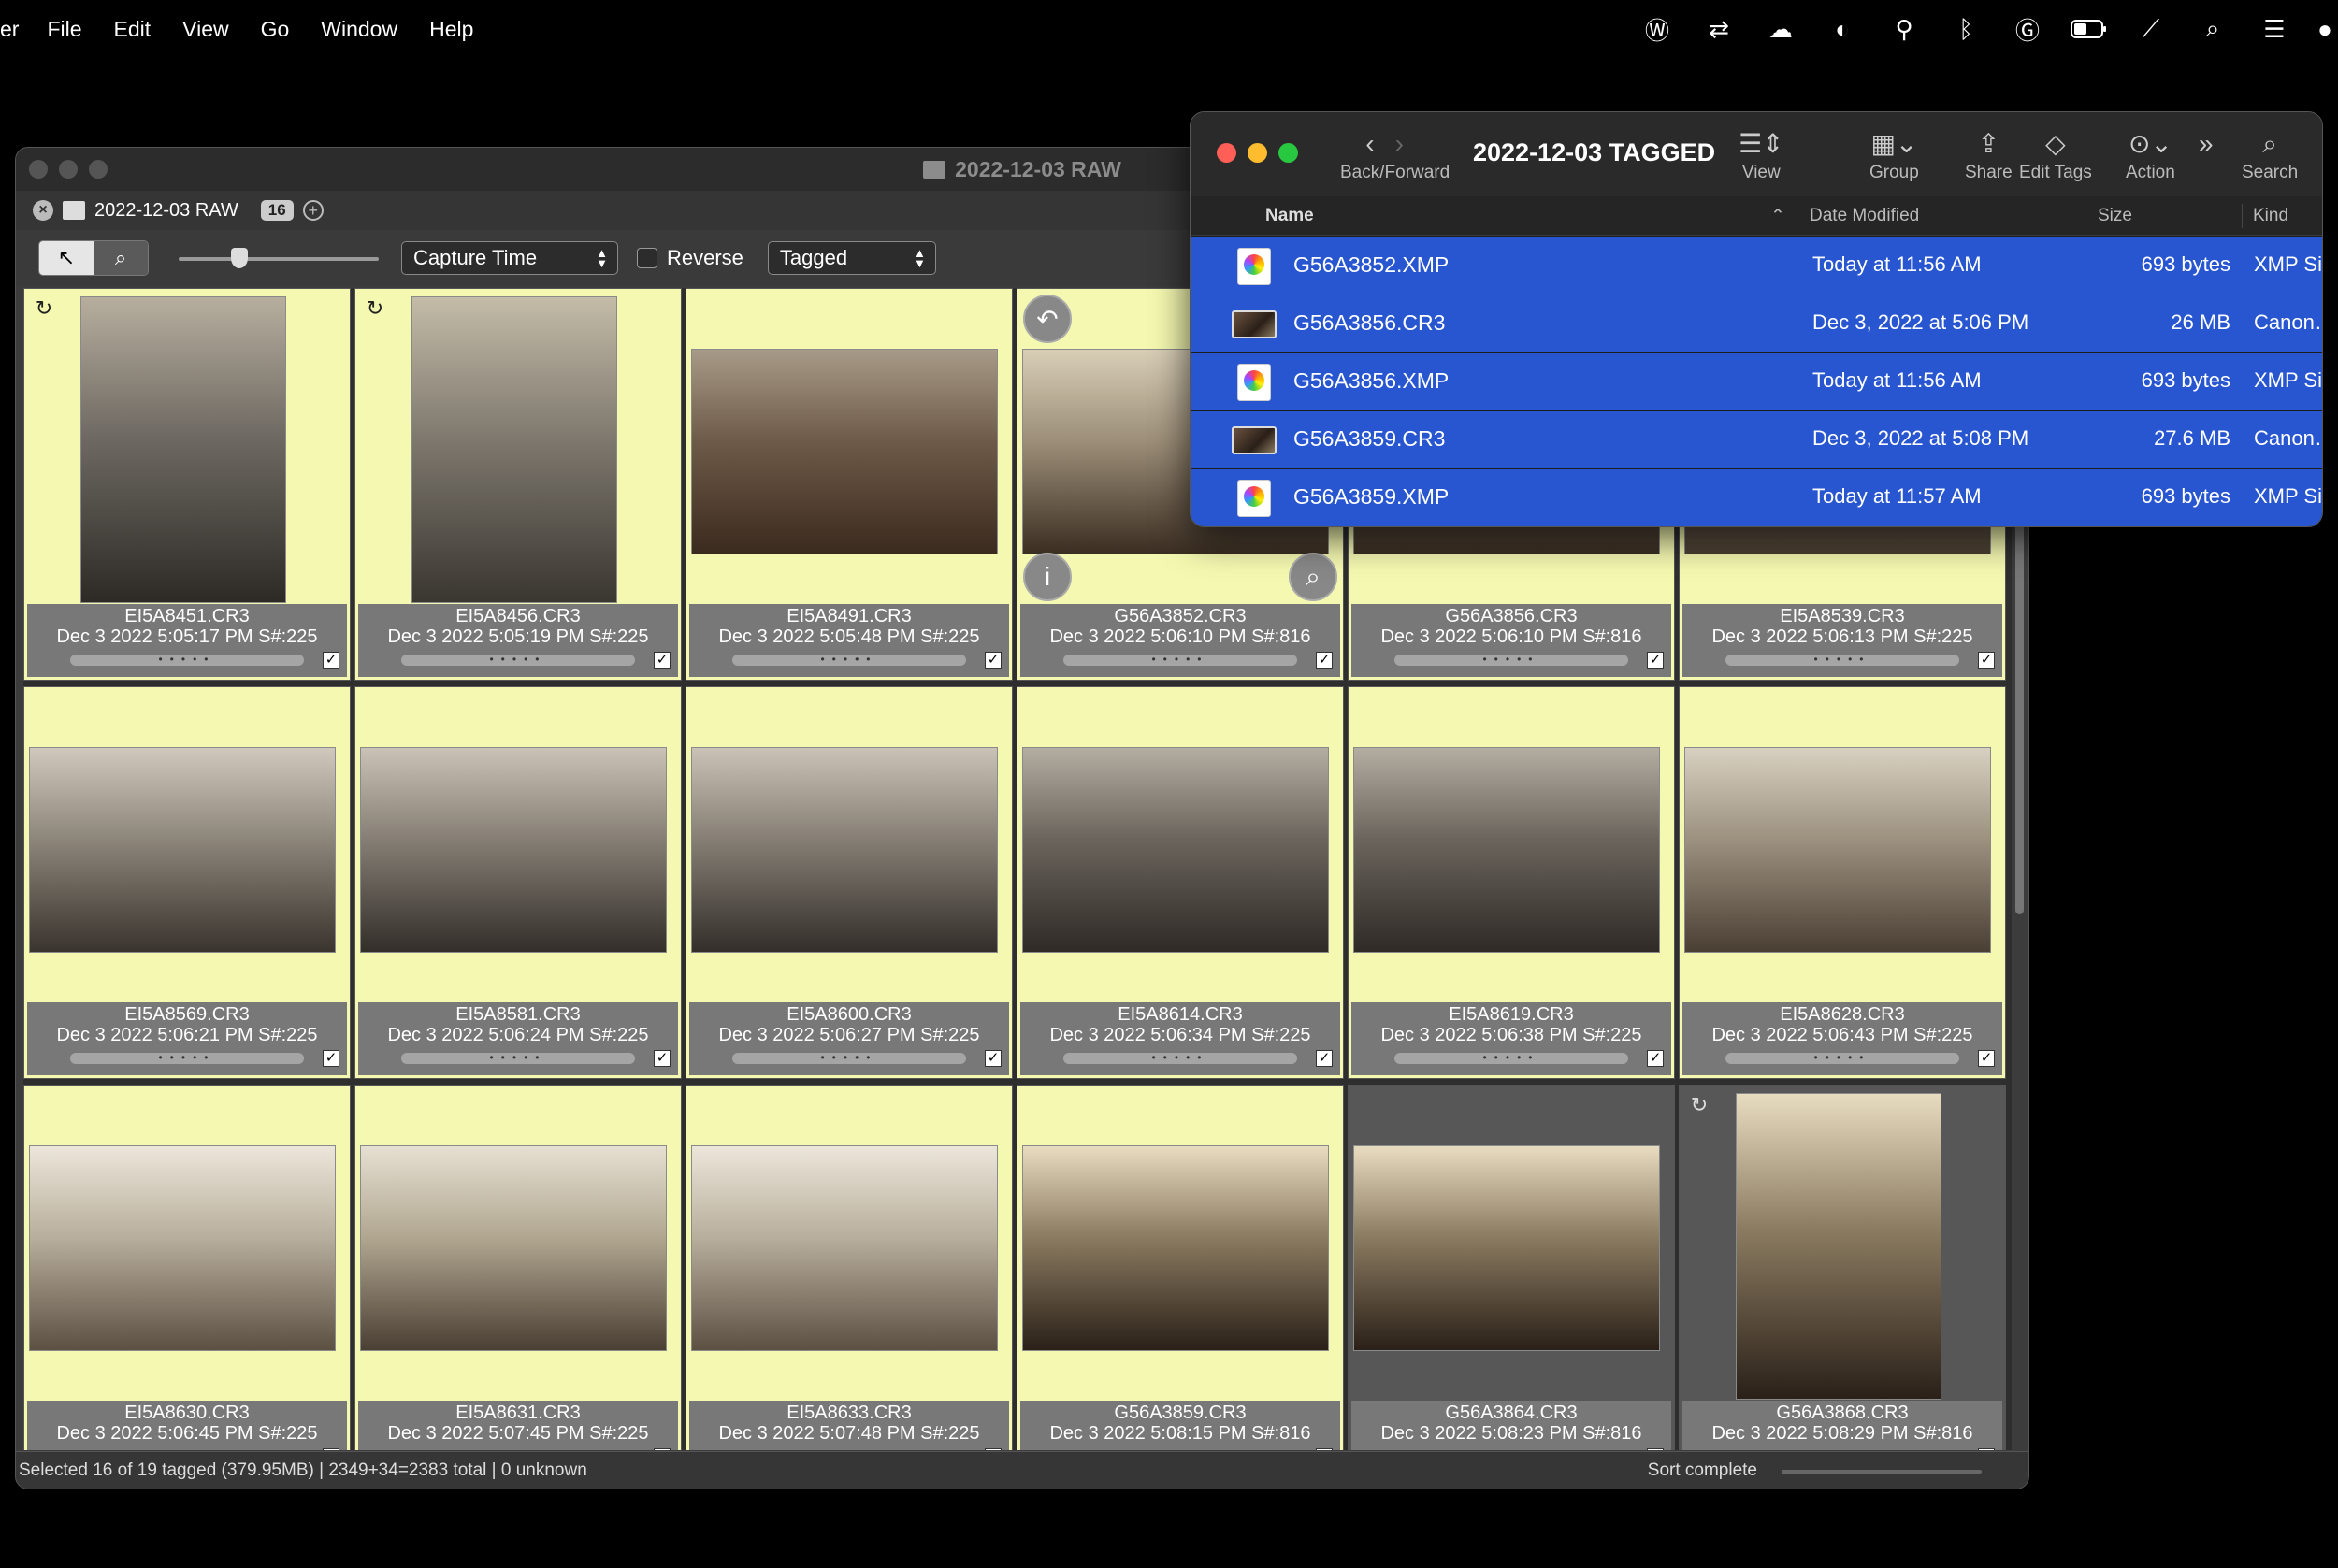 Image resolution: width=2338 pixels, height=1568 pixels. What do you see at coordinates (1966, 29) in the screenshot?
I see `bluetooth-icon: ᛒ` at bounding box center [1966, 29].